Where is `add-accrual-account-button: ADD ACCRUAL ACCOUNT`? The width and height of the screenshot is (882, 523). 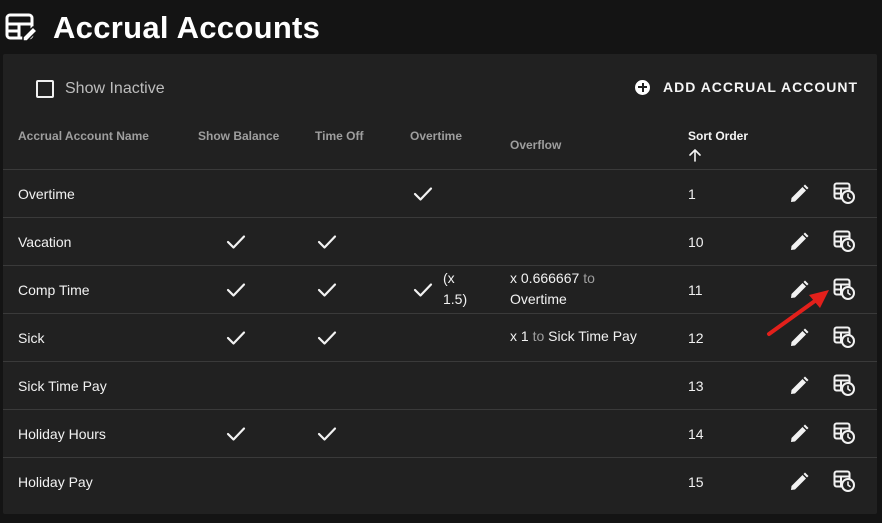
add-accrual-account-button: ADD ACCRUAL ACCOUNT is located at coordinates (746, 87).